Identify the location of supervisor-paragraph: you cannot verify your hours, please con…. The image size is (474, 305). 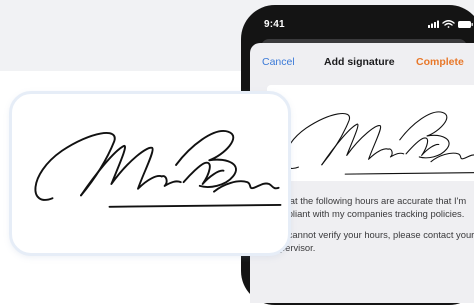
(372, 241).